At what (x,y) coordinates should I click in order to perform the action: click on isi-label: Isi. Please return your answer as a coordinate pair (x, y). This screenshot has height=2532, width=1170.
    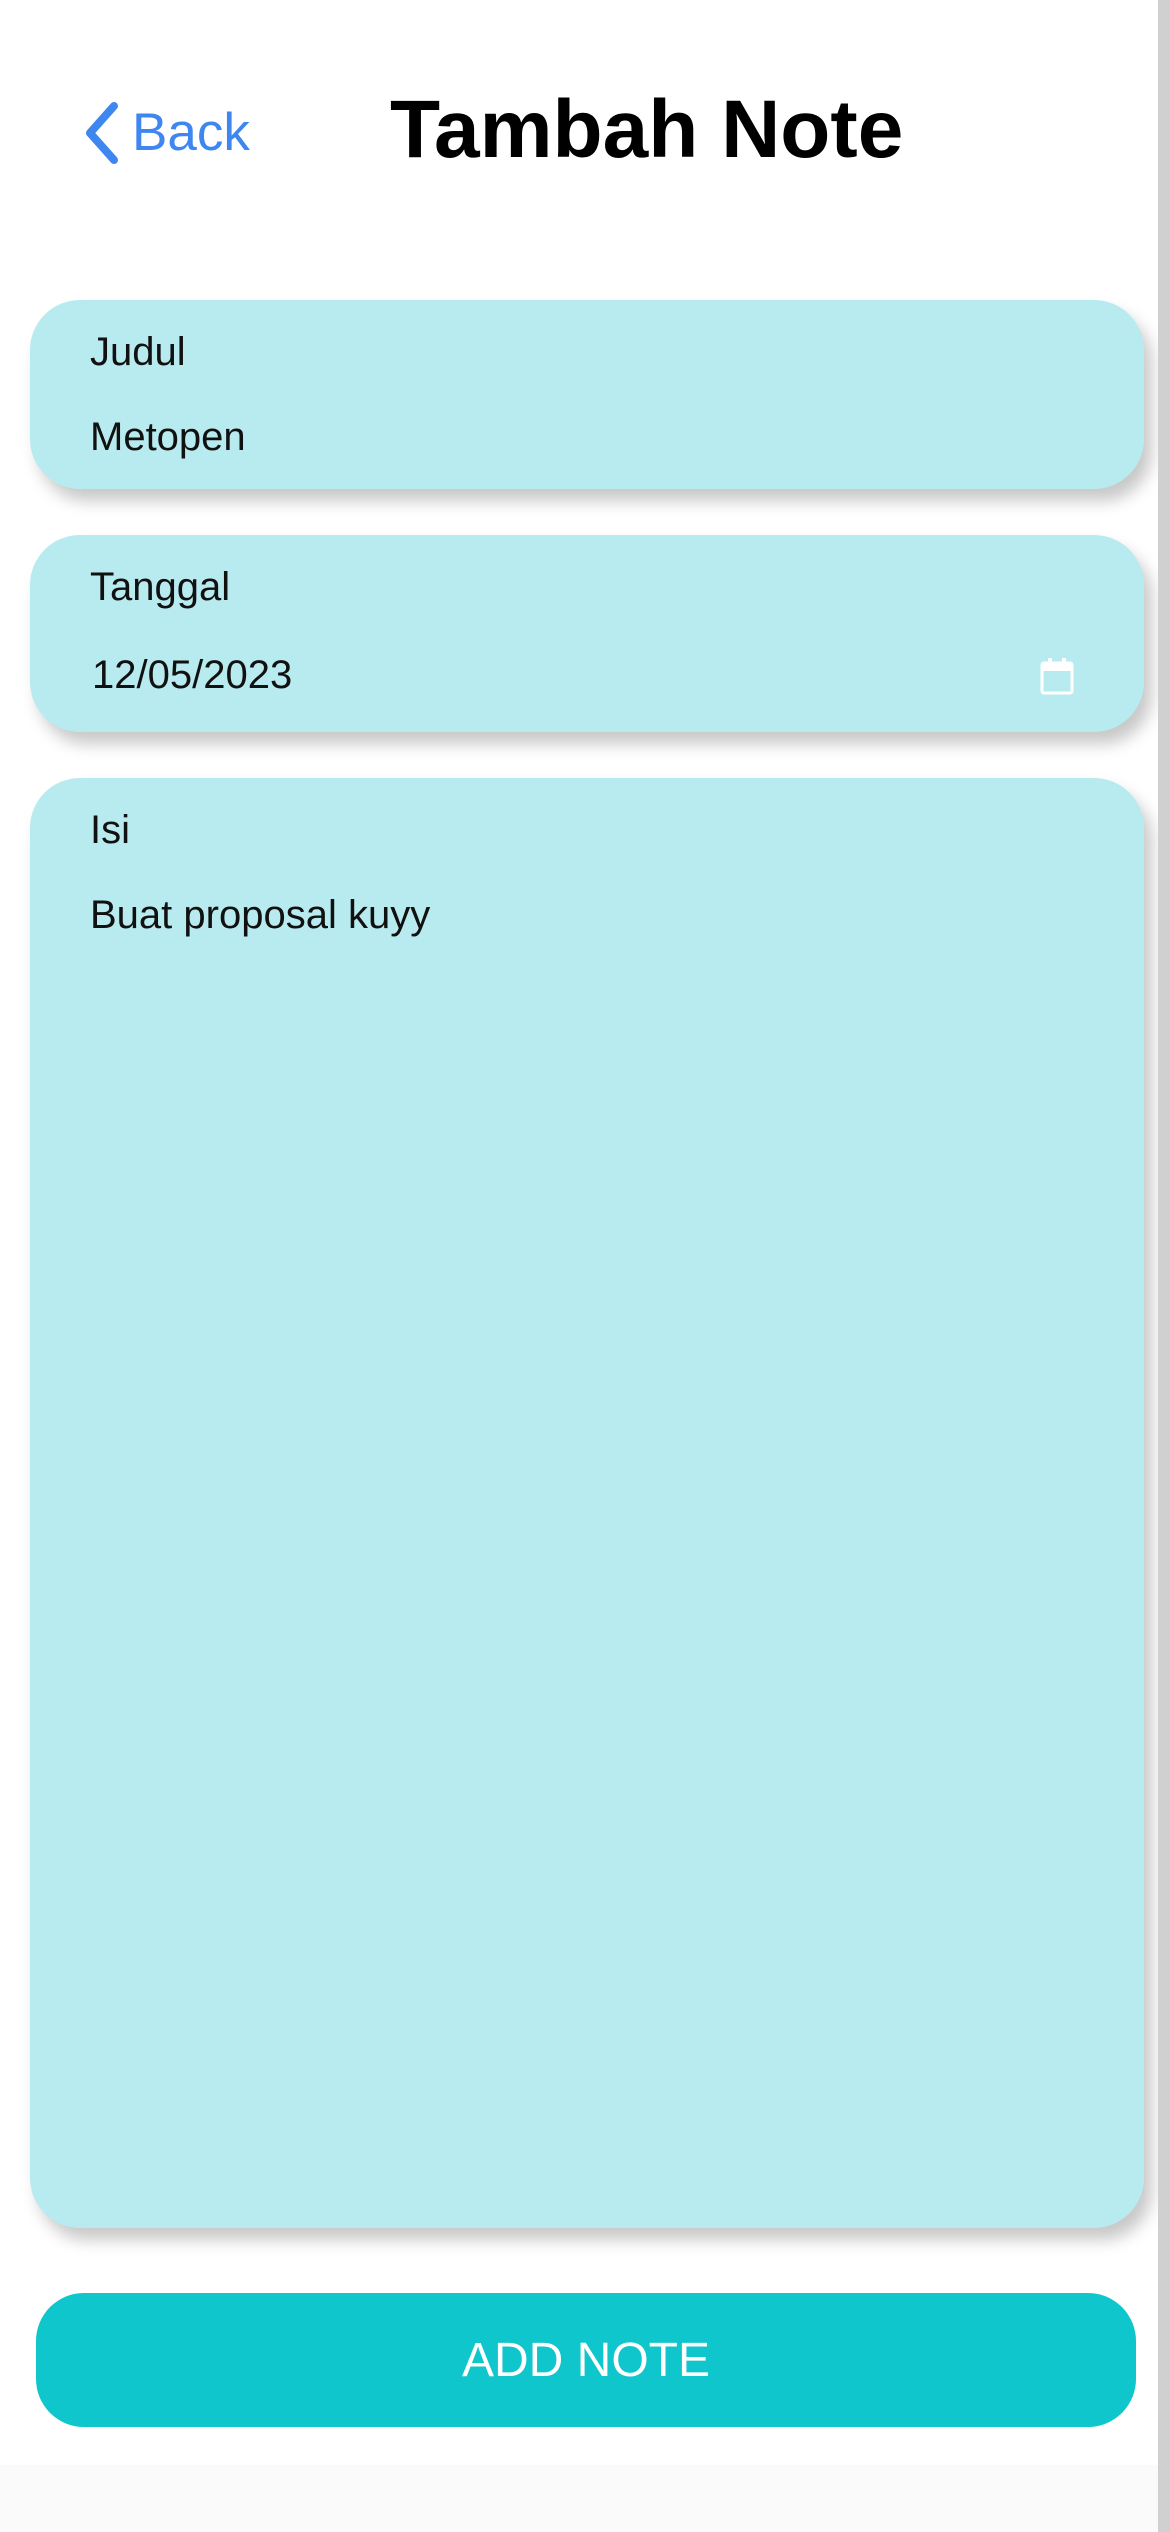
    Looking at the image, I should click on (110, 830).